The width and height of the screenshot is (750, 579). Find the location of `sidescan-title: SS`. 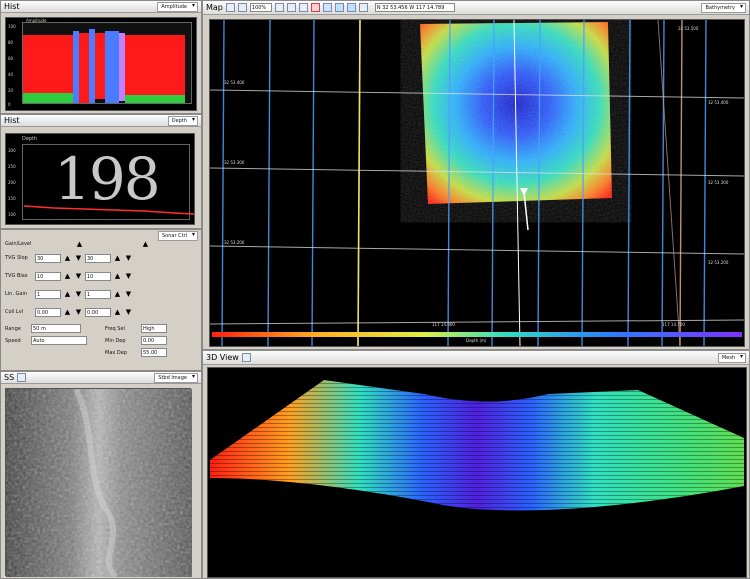

sidescan-title: SS is located at coordinates (9, 377).